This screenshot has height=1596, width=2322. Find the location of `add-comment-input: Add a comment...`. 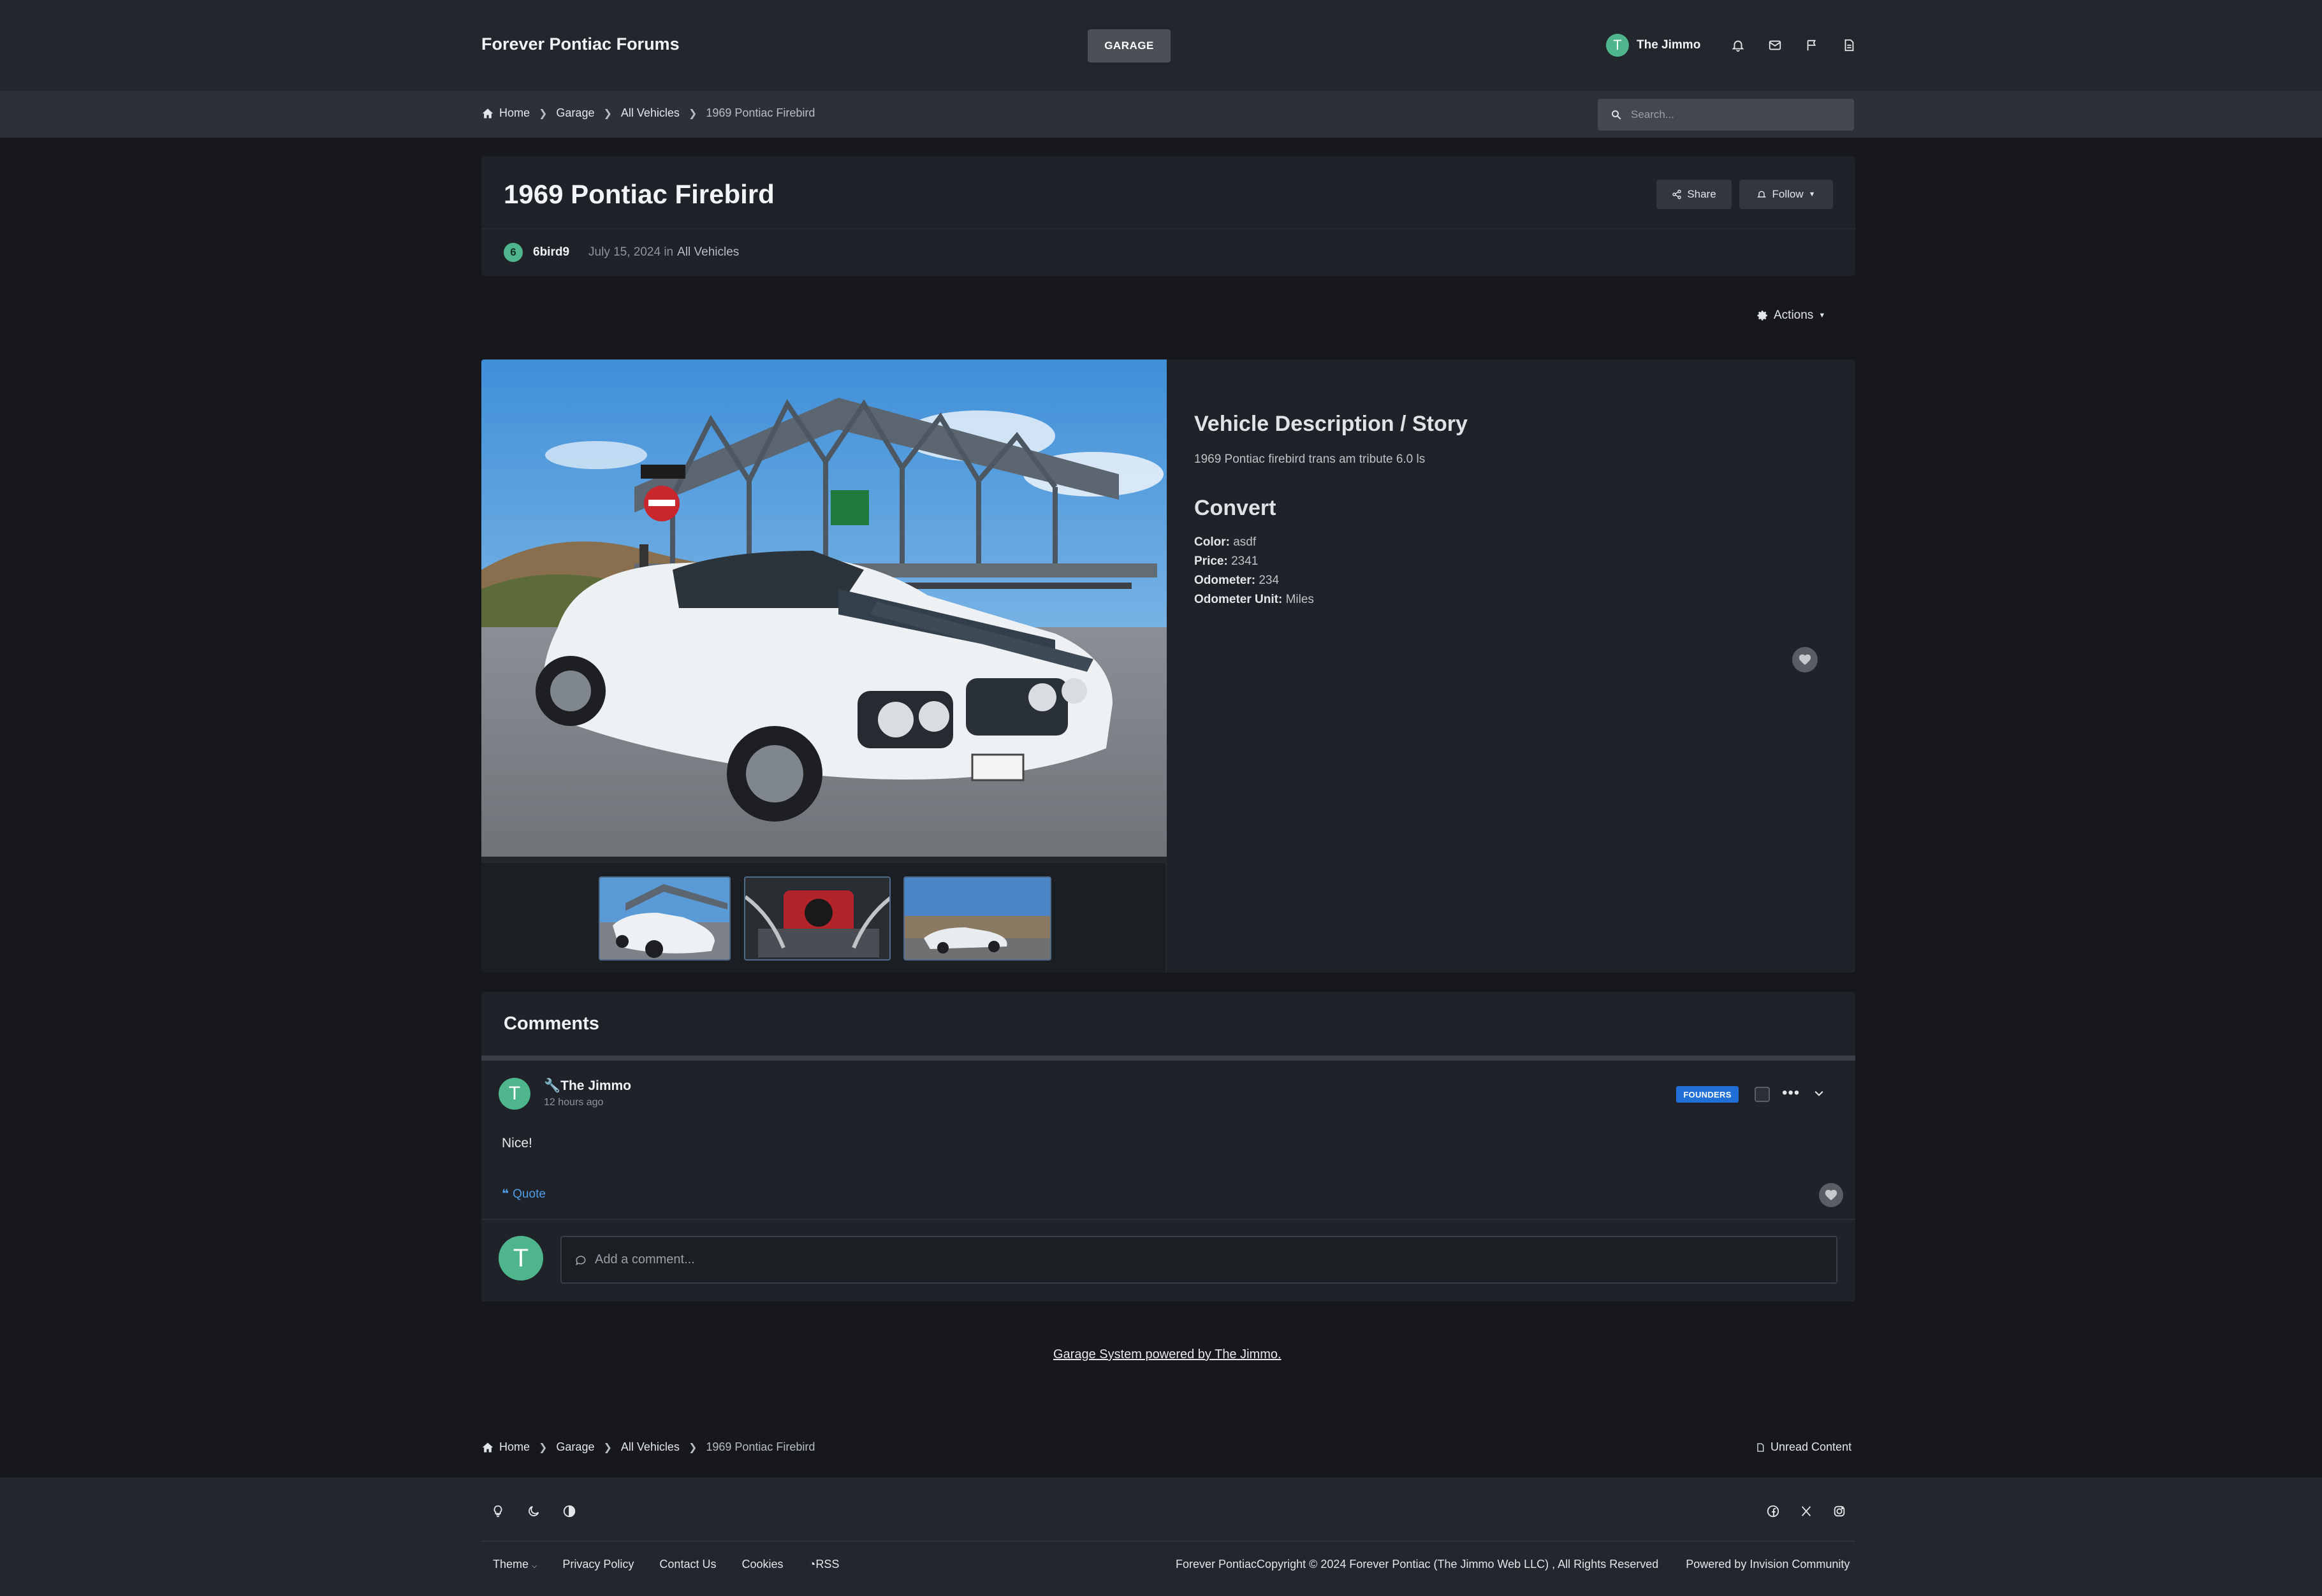

add-comment-input: Add a comment... is located at coordinates (1198, 1260).